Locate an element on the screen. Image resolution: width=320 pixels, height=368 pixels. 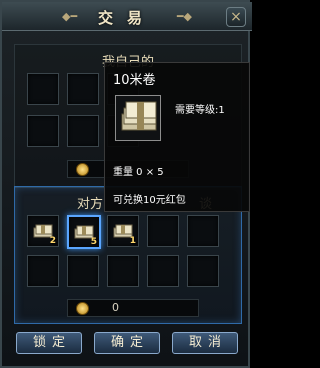
tooltip-description: 可兑换10元红包 is located at coordinates (149, 200).